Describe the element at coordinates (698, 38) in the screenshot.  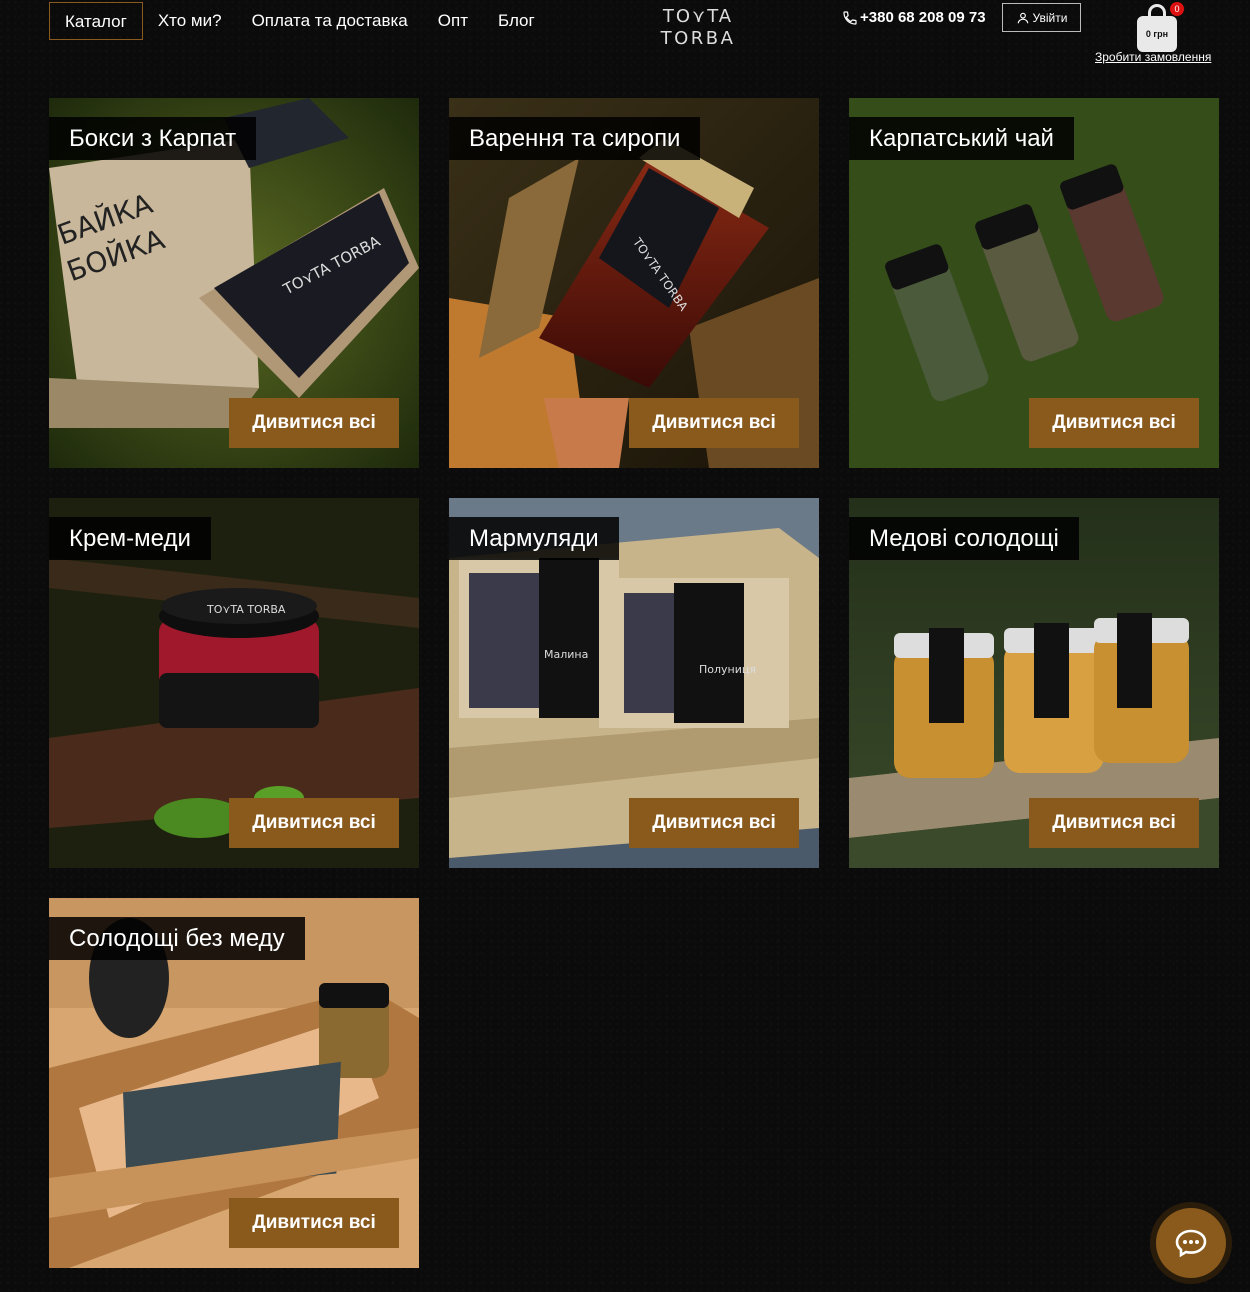
I see `logo-line-2: TORBA` at that location.